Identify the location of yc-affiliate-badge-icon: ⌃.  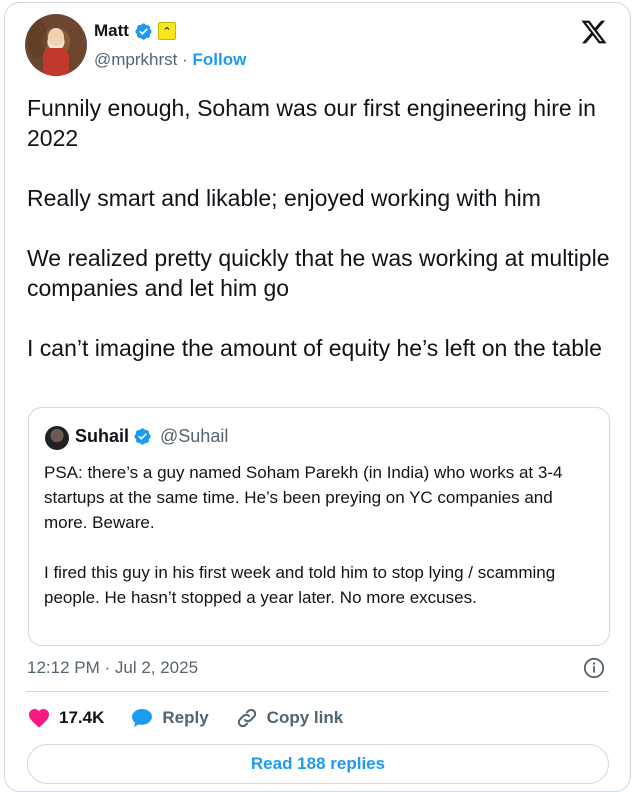
(166, 31).